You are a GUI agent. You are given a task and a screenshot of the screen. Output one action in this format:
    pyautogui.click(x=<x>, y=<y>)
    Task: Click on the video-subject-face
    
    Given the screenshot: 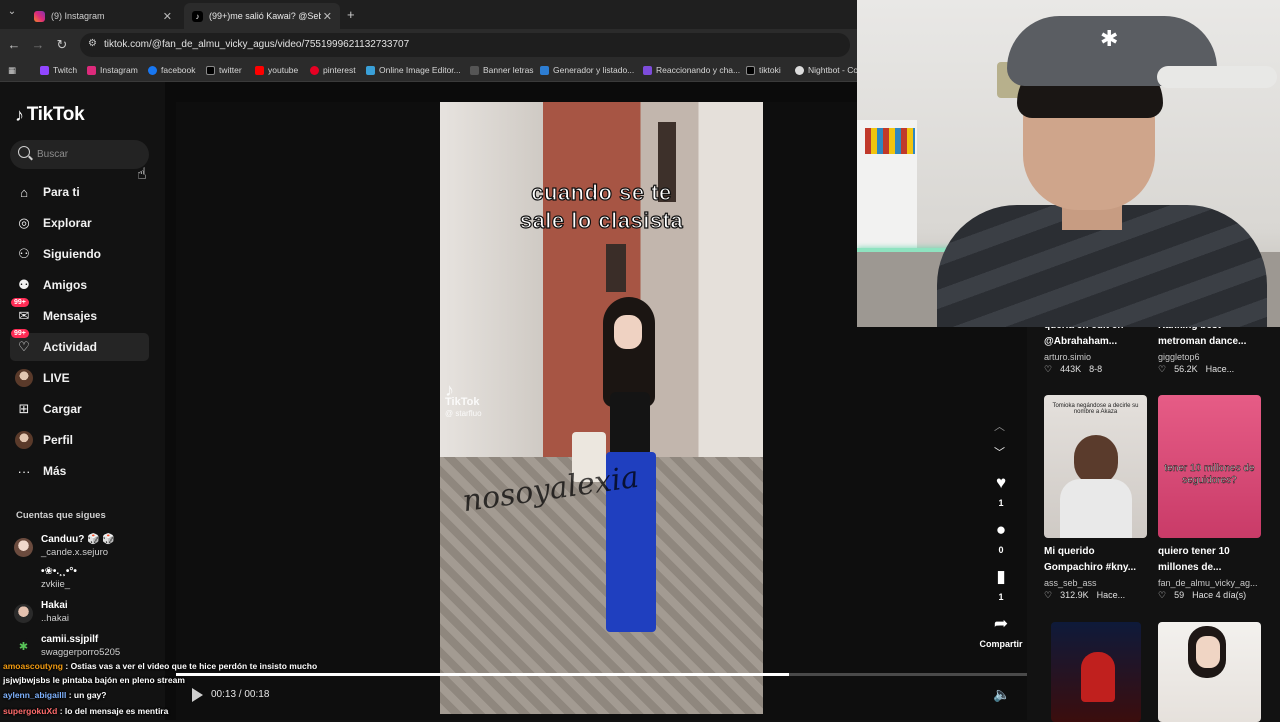 What is the action you would take?
    pyautogui.click(x=628, y=332)
    